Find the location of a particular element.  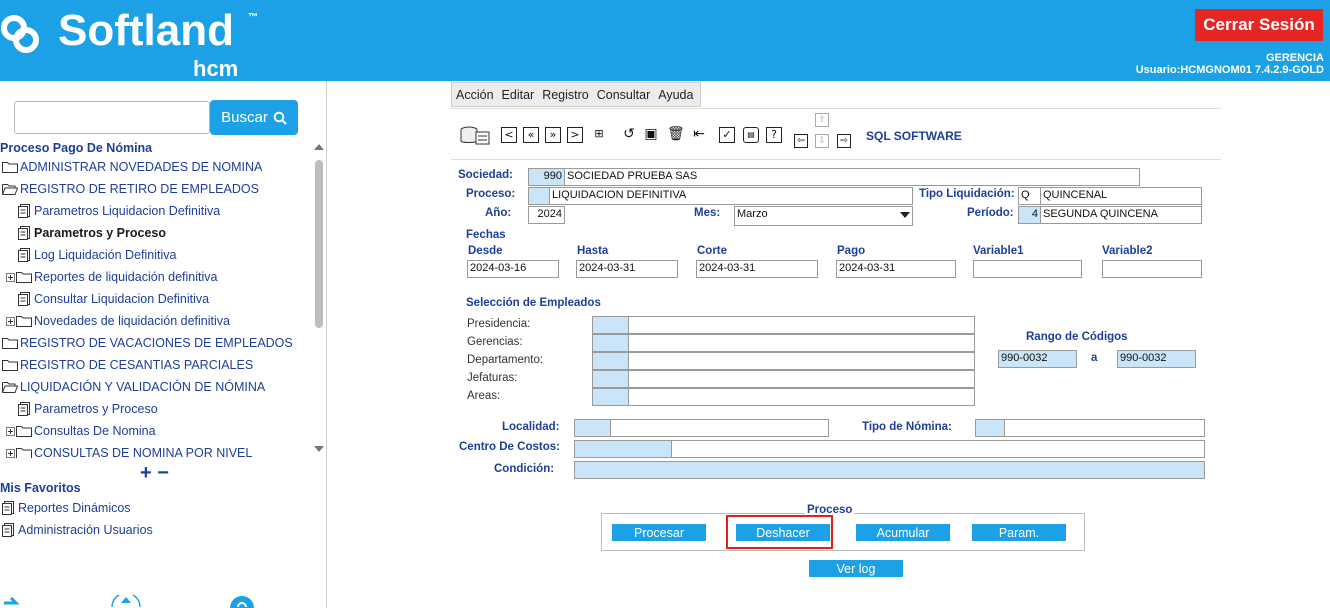

tree-item-consultar-liquidacion: Consultar Liquidacion Definitiva is located at coordinates (113, 299).